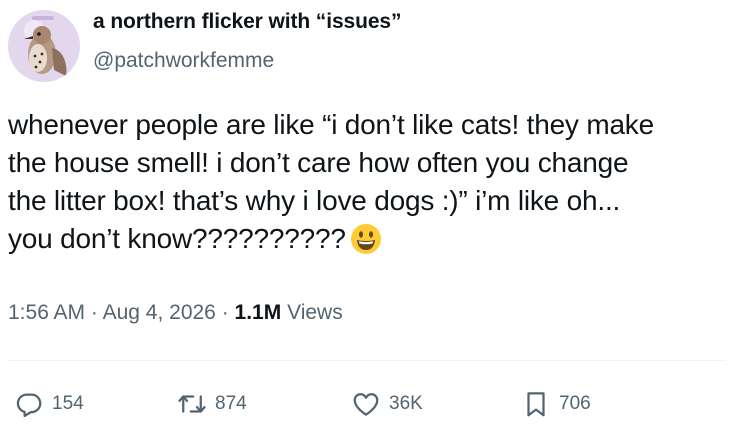 This screenshot has height=432, width=734. What do you see at coordinates (575, 403) in the screenshot?
I see `bookmark-count: 706` at bounding box center [575, 403].